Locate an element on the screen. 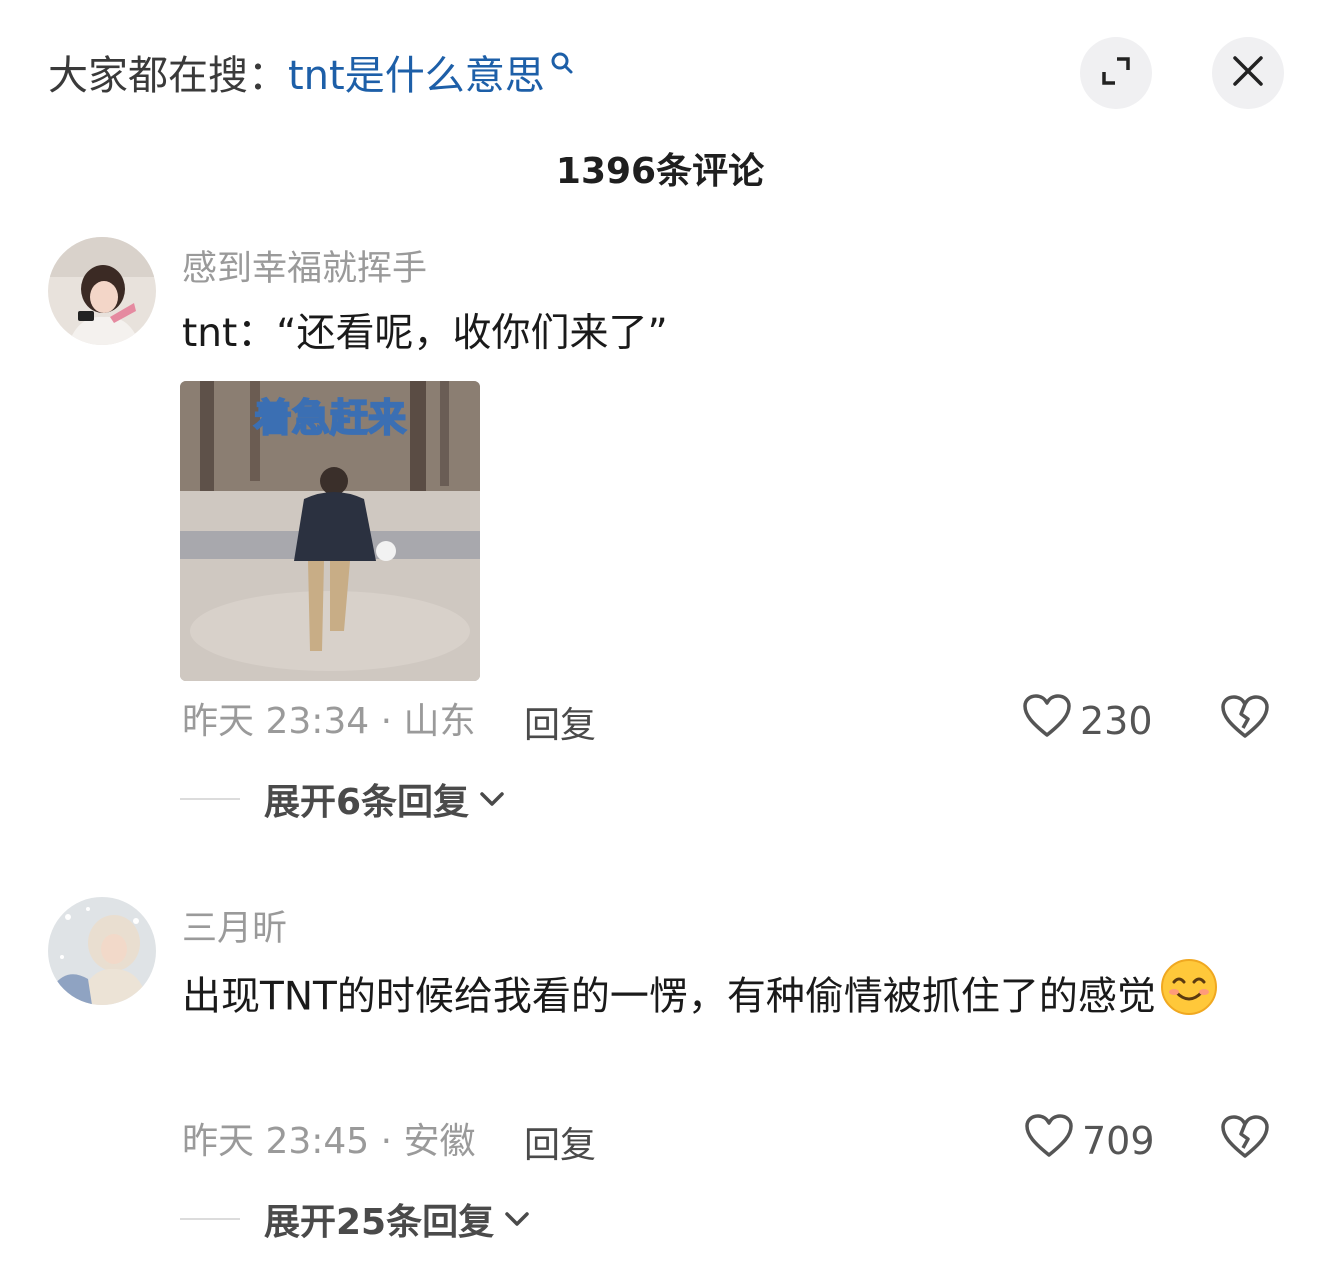 This screenshot has height=1267, width=1320. expand-replies: 展开6条回复 is located at coordinates (342, 799).